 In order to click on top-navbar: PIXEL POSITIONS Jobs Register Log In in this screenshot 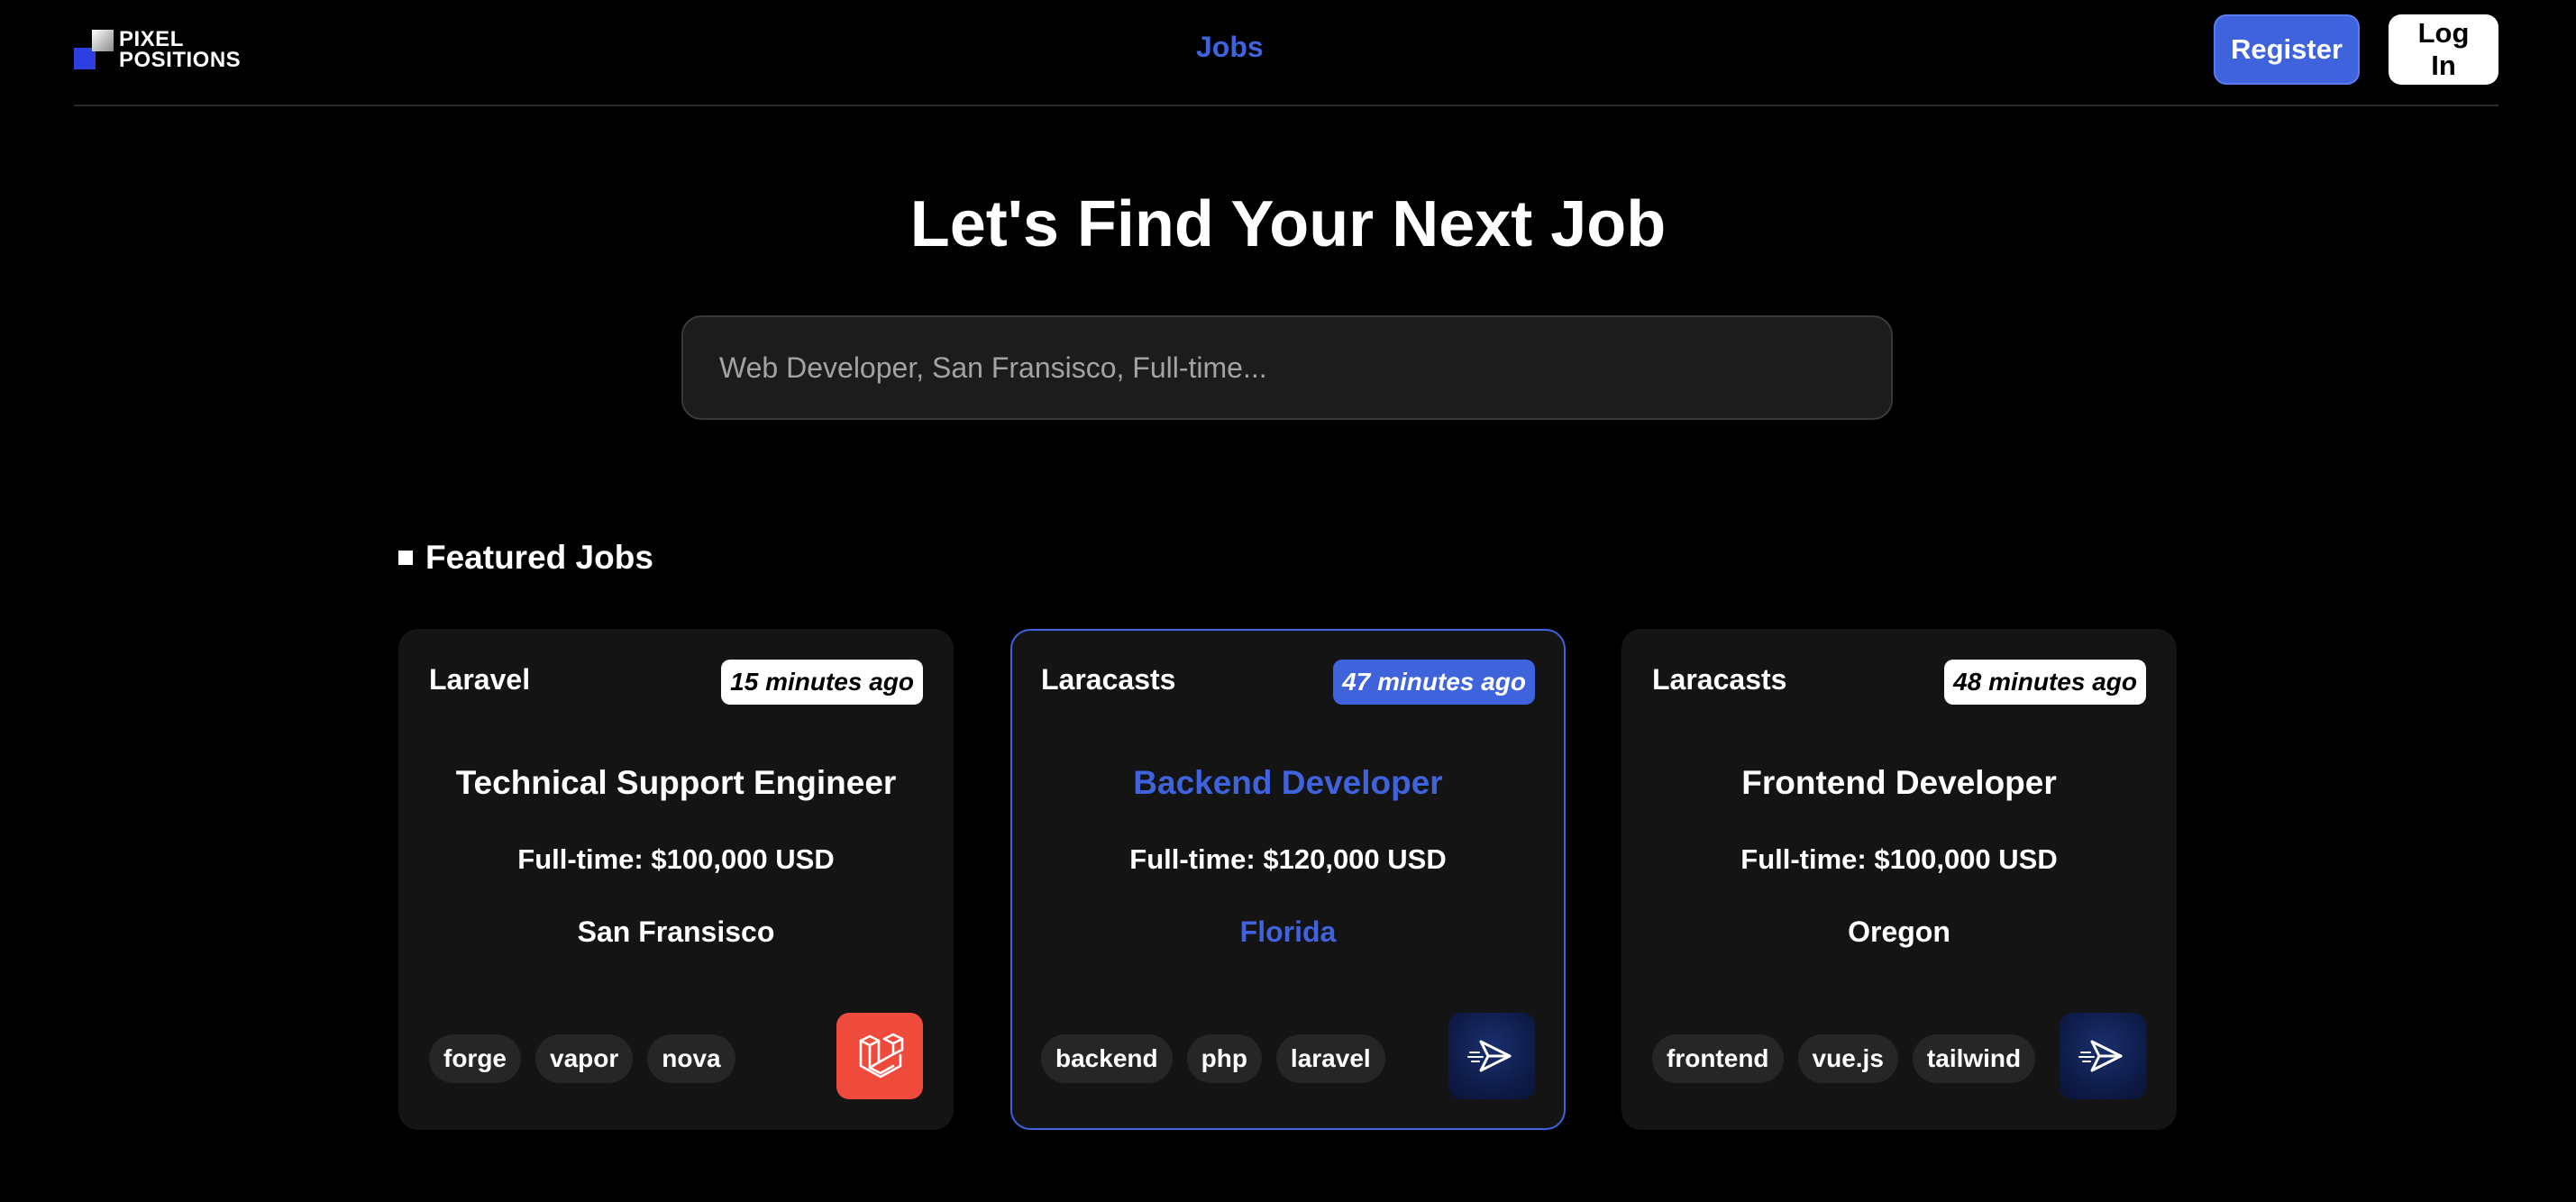, I will do `click(1286, 53)`.